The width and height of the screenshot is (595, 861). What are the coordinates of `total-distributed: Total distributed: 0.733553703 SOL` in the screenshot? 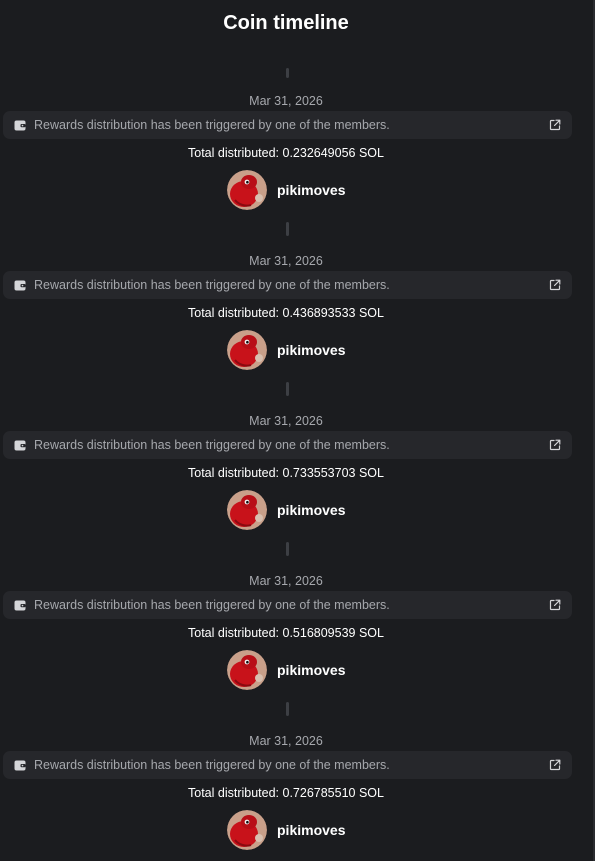 It's located at (286, 473).